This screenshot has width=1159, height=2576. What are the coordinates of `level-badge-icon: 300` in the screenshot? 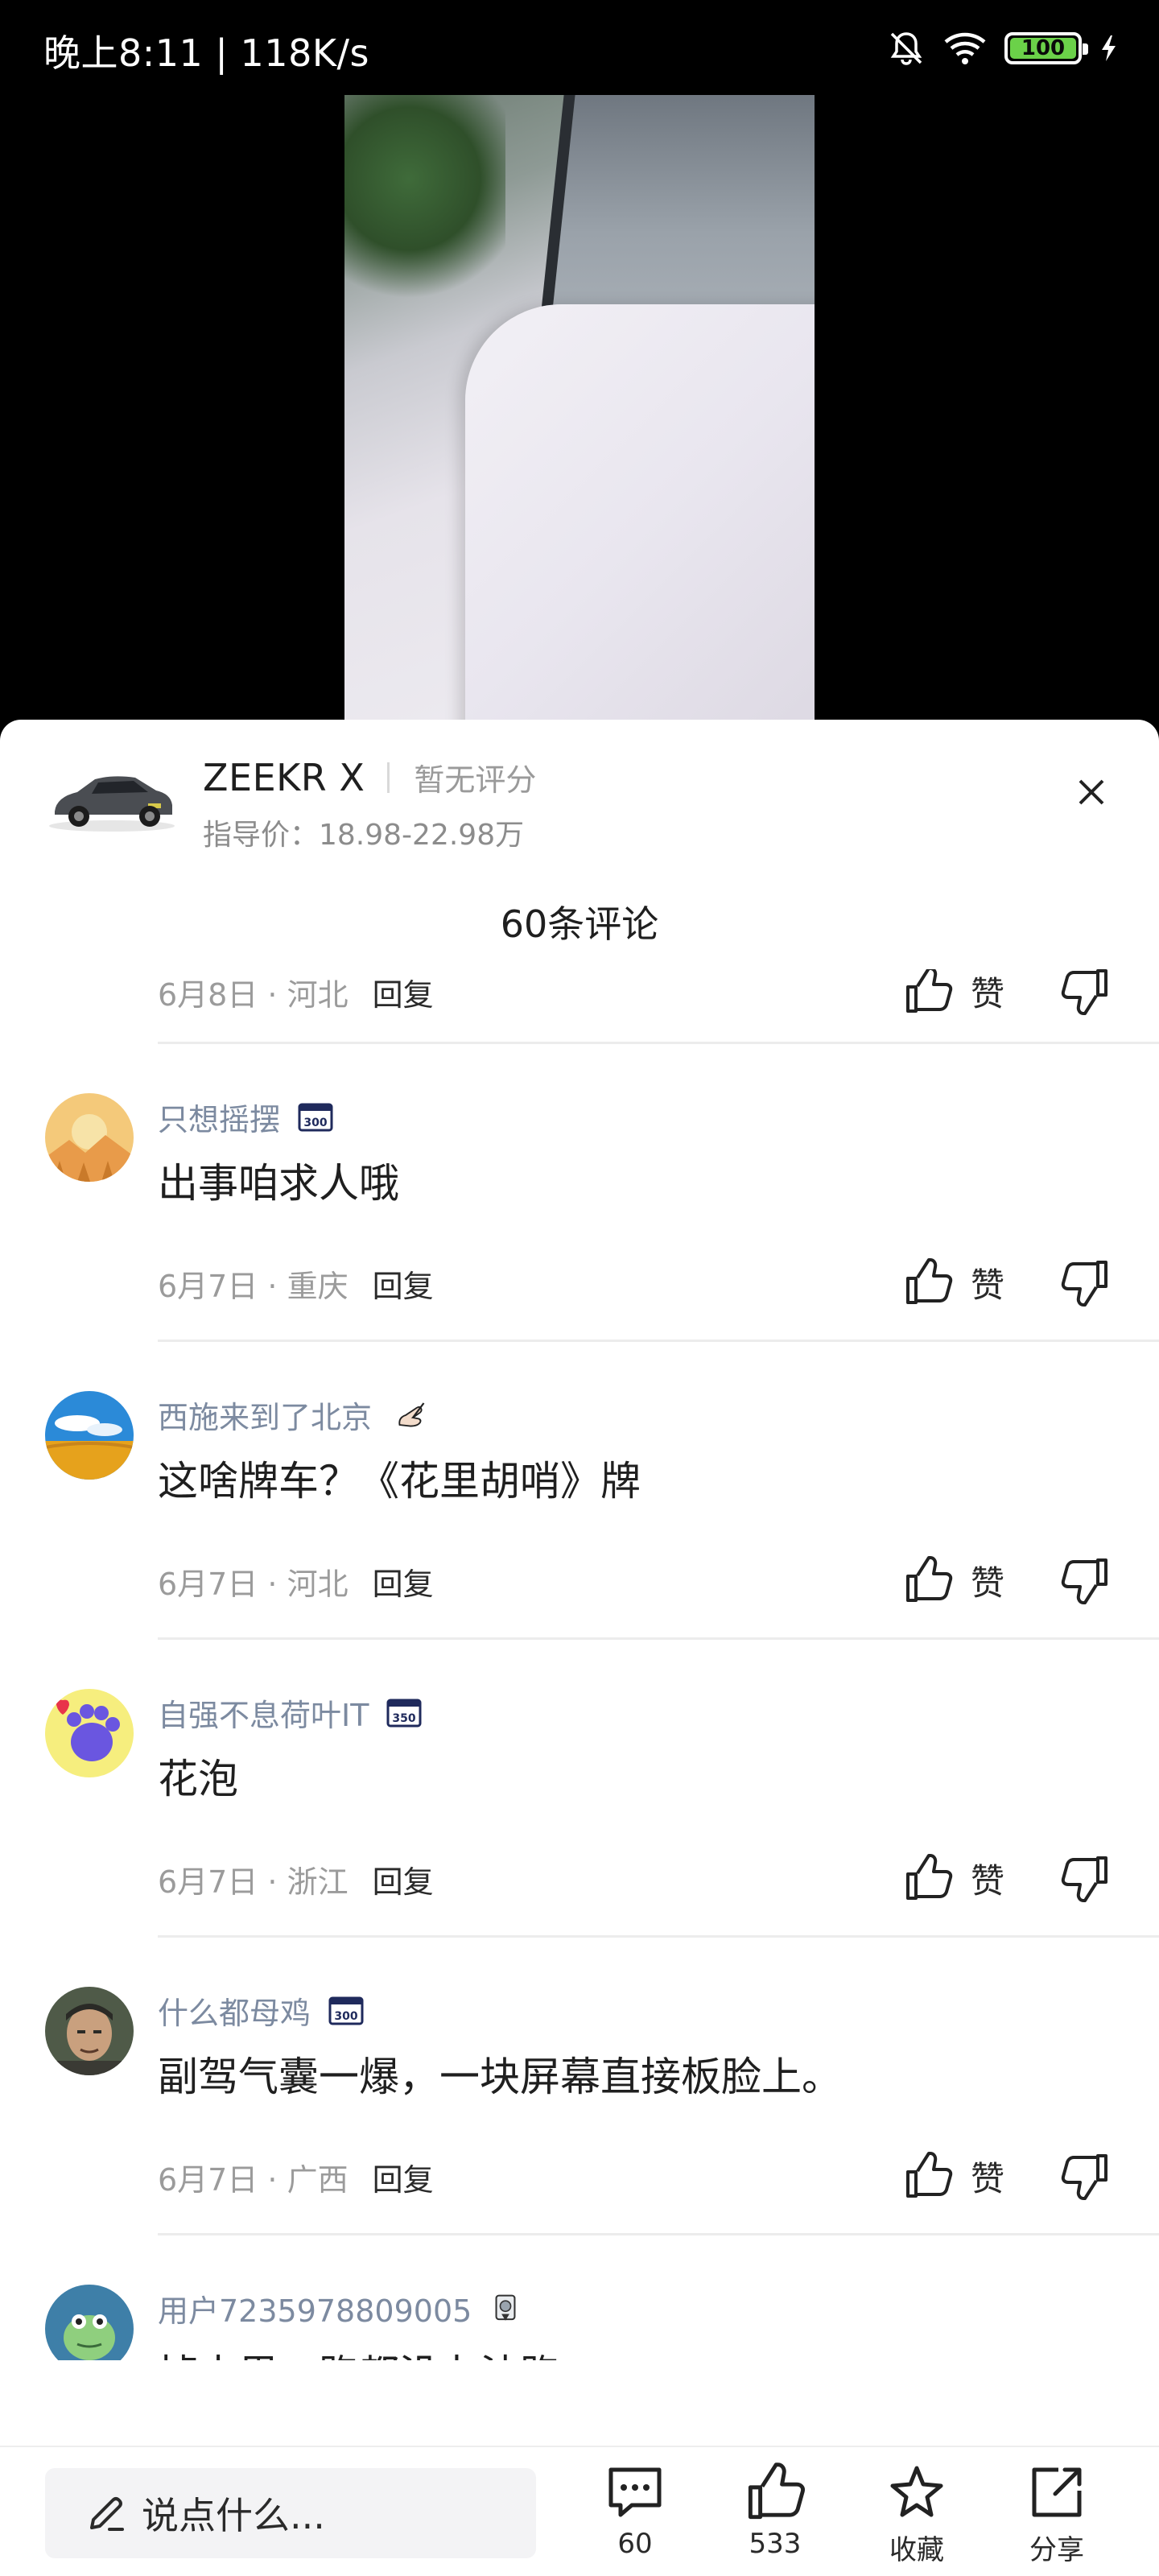 It's located at (346, 2011).